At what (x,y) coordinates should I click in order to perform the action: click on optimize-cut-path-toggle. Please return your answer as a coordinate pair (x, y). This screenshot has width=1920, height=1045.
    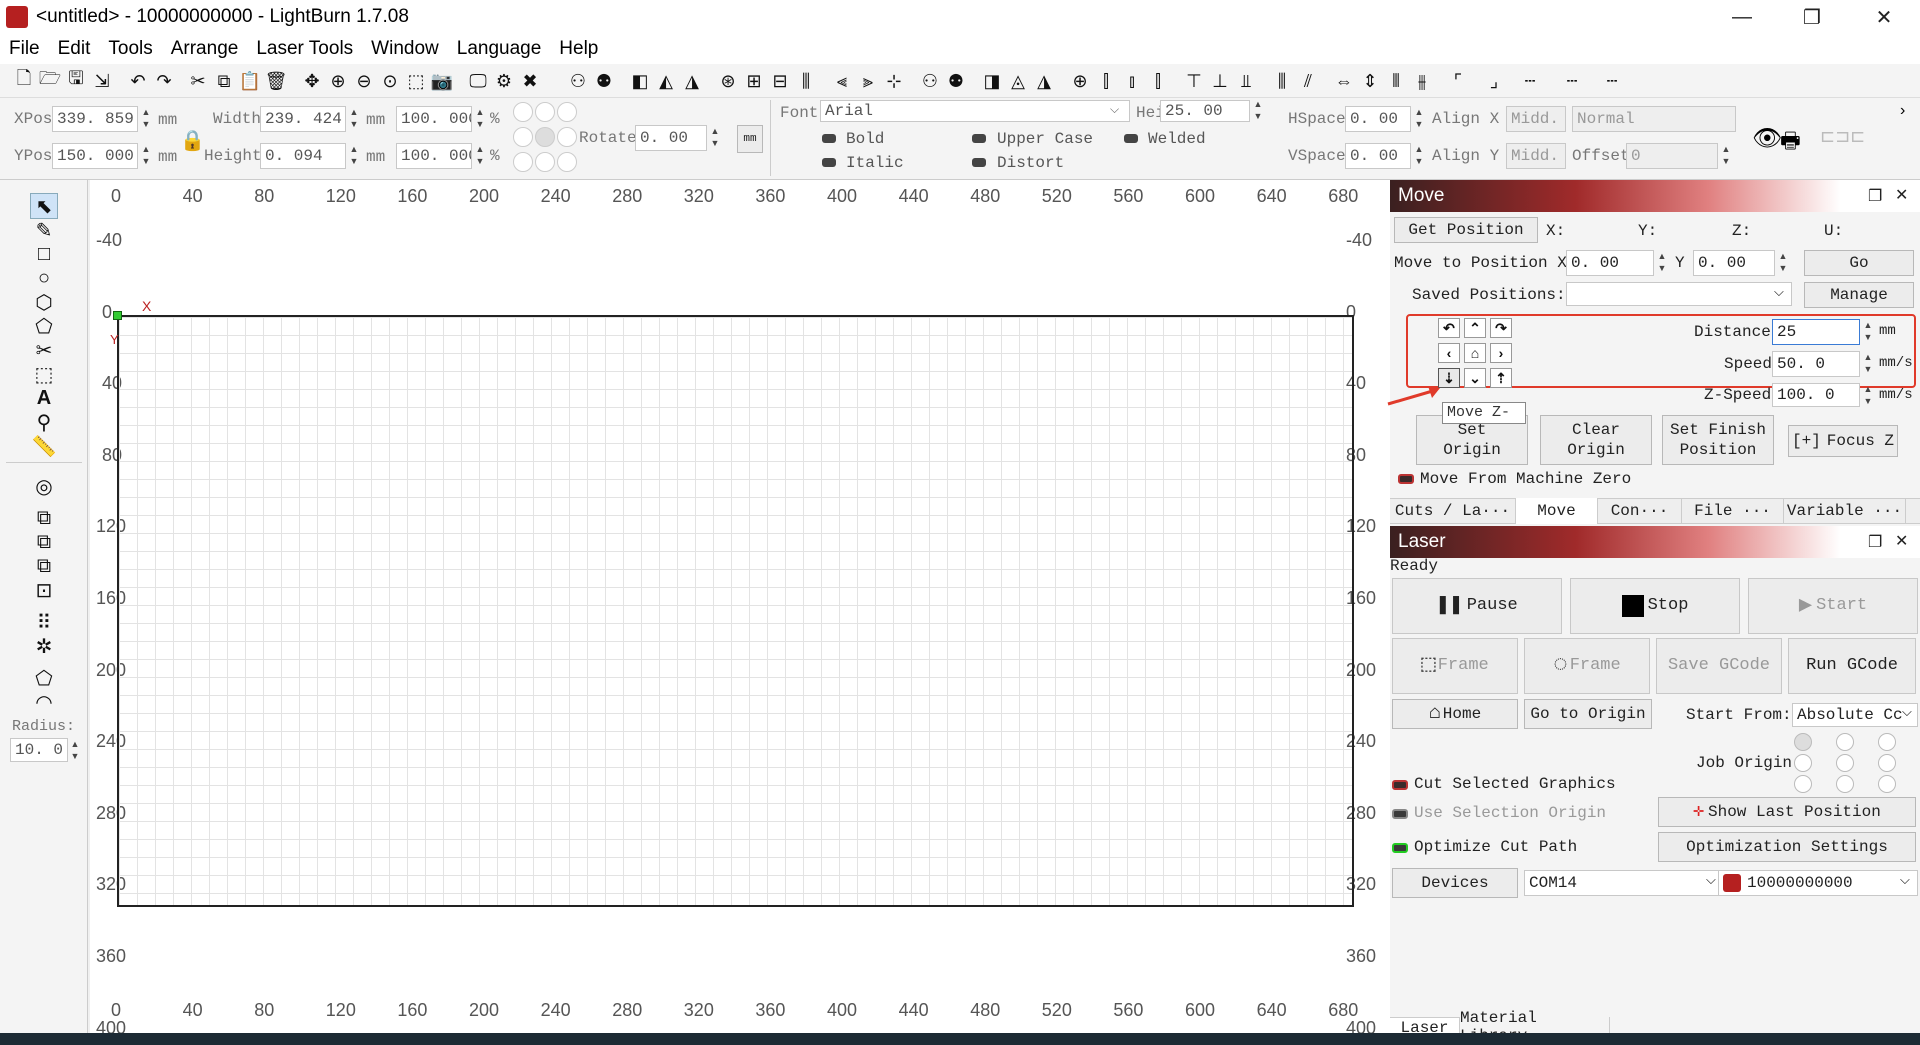
    Looking at the image, I should click on (1400, 848).